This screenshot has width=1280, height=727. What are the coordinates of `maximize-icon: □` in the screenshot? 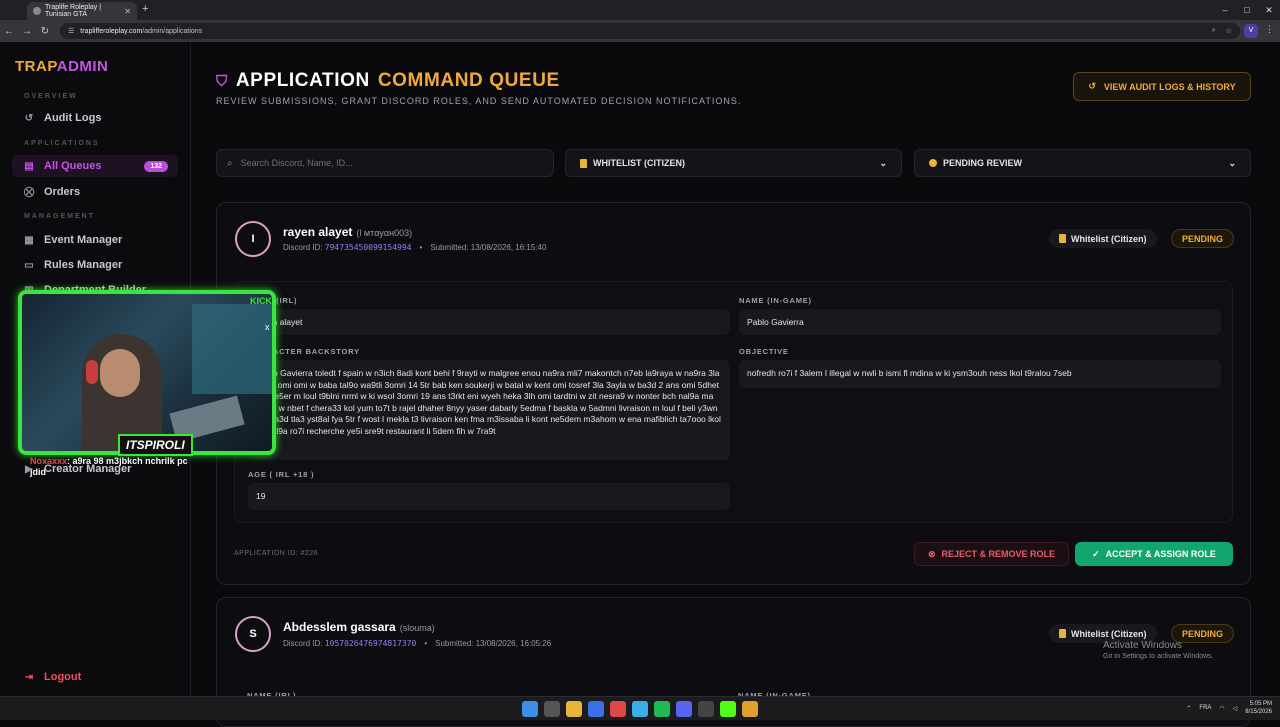 It's located at (1247, 10).